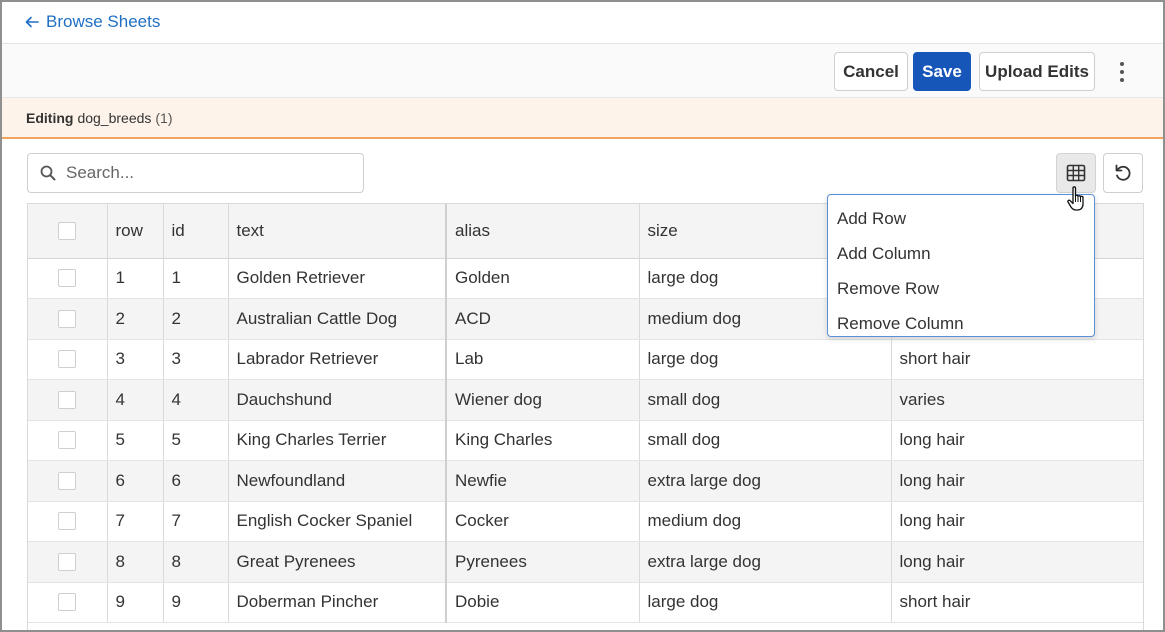 The width and height of the screenshot is (1165, 632). Describe the element at coordinates (196, 231) in the screenshot. I see `column-header: id` at that location.